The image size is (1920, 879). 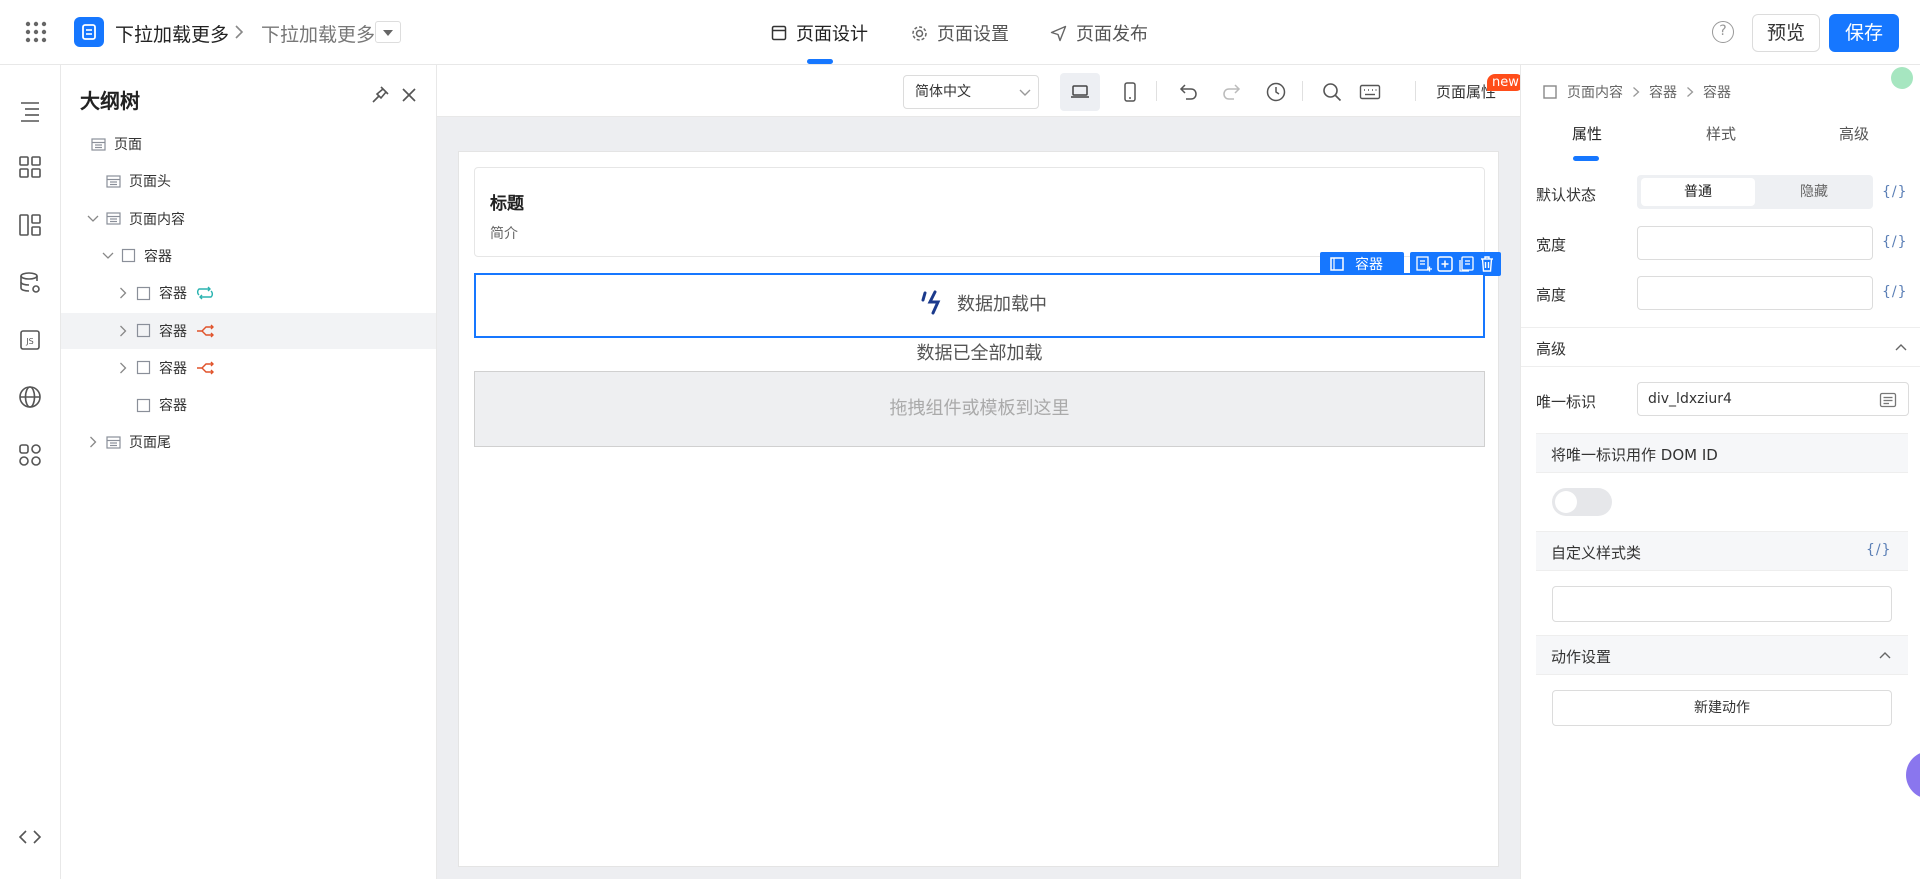 I want to click on preview-button: 预览, so click(x=1786, y=33).